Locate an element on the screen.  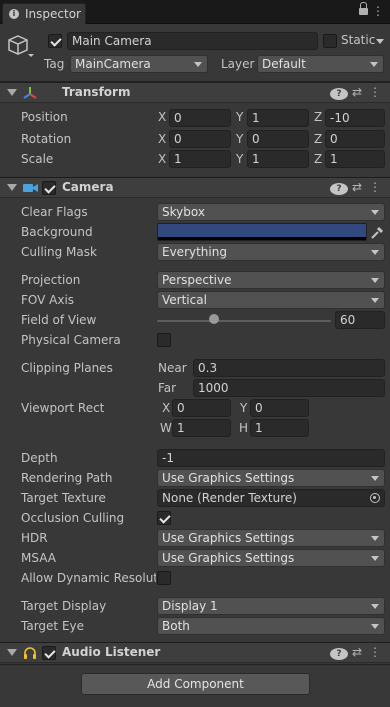
static-label: Static is located at coordinates (358, 40).